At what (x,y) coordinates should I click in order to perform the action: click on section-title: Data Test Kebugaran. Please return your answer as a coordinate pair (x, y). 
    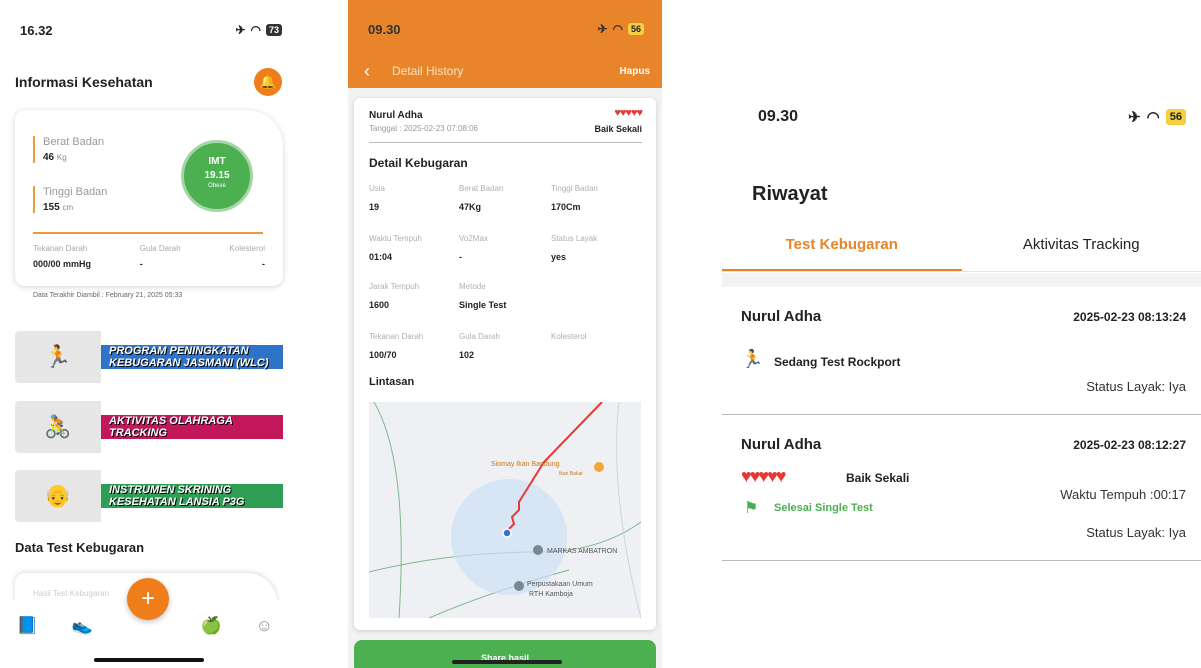
    Looking at the image, I should click on (80, 547).